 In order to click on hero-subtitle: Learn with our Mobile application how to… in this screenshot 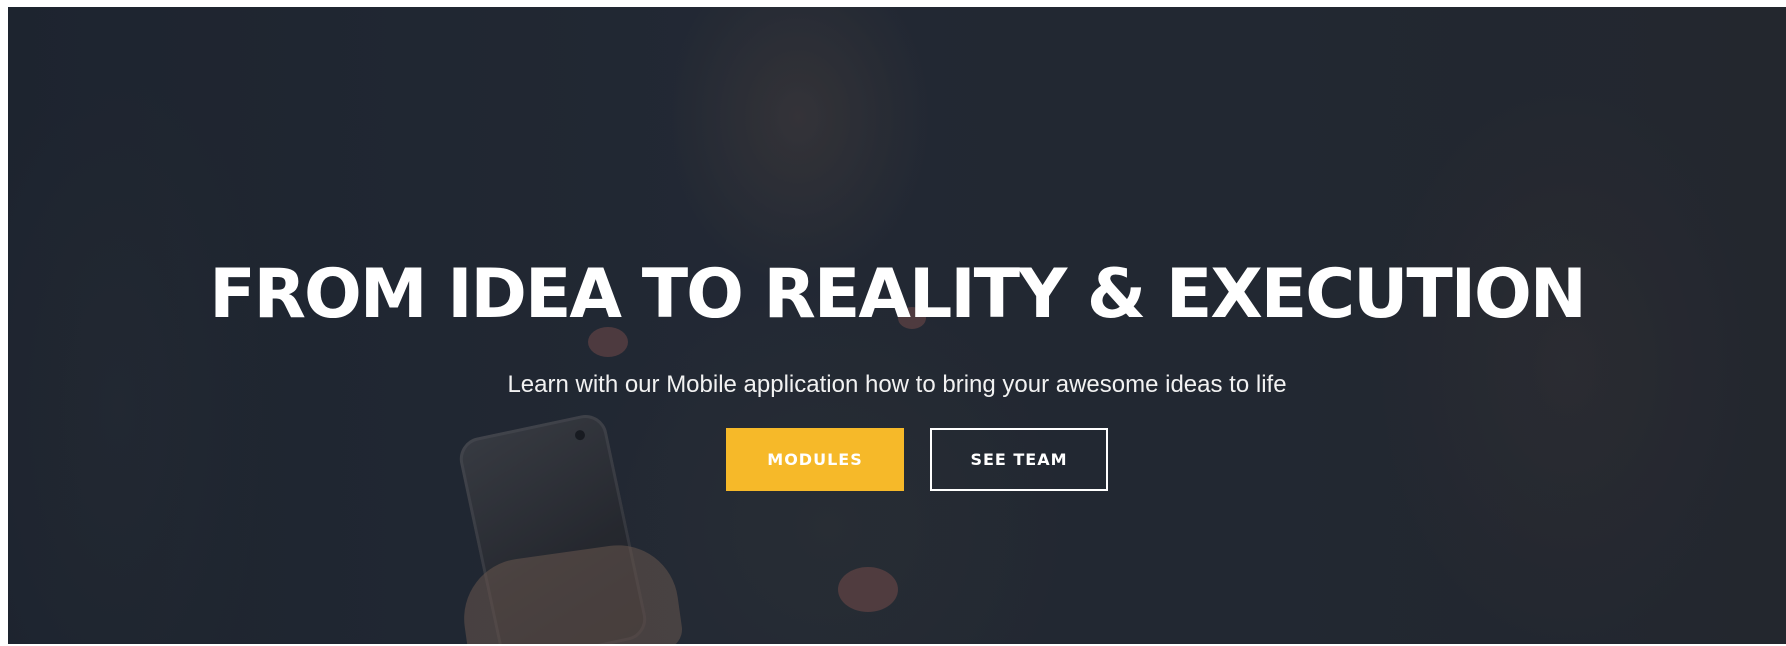, I will do `click(897, 384)`.